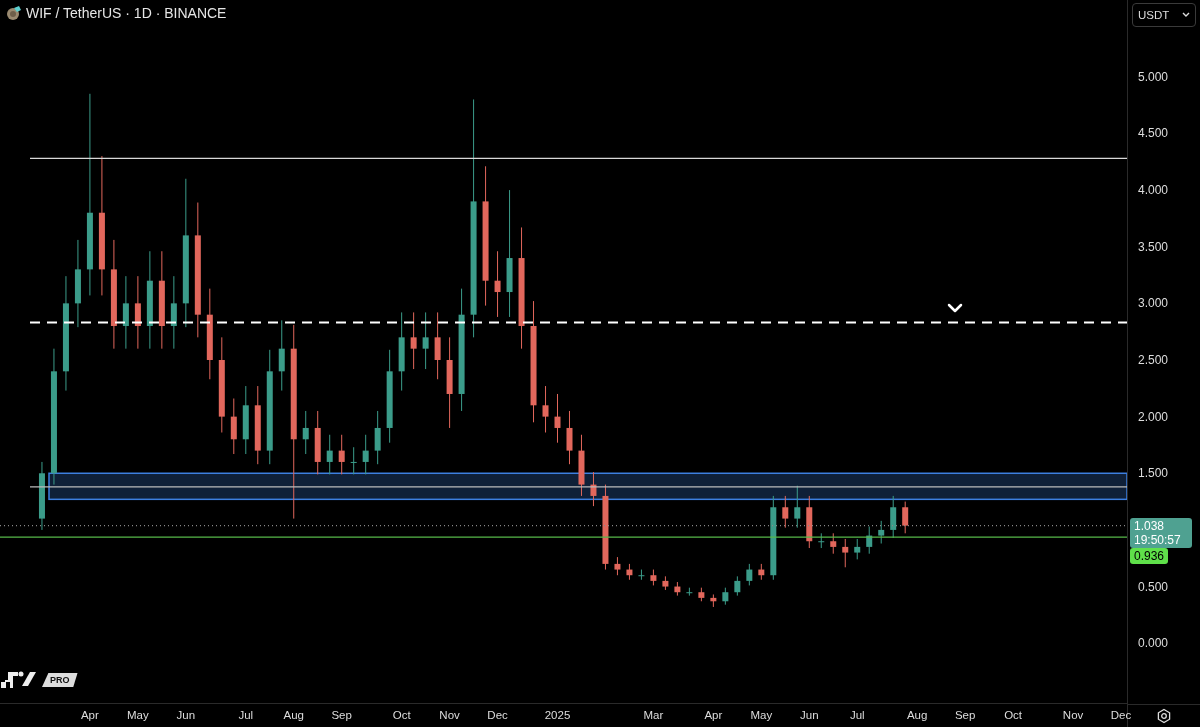 The width and height of the screenshot is (1200, 727). I want to click on price-axis-label: 2.500, so click(1153, 360).